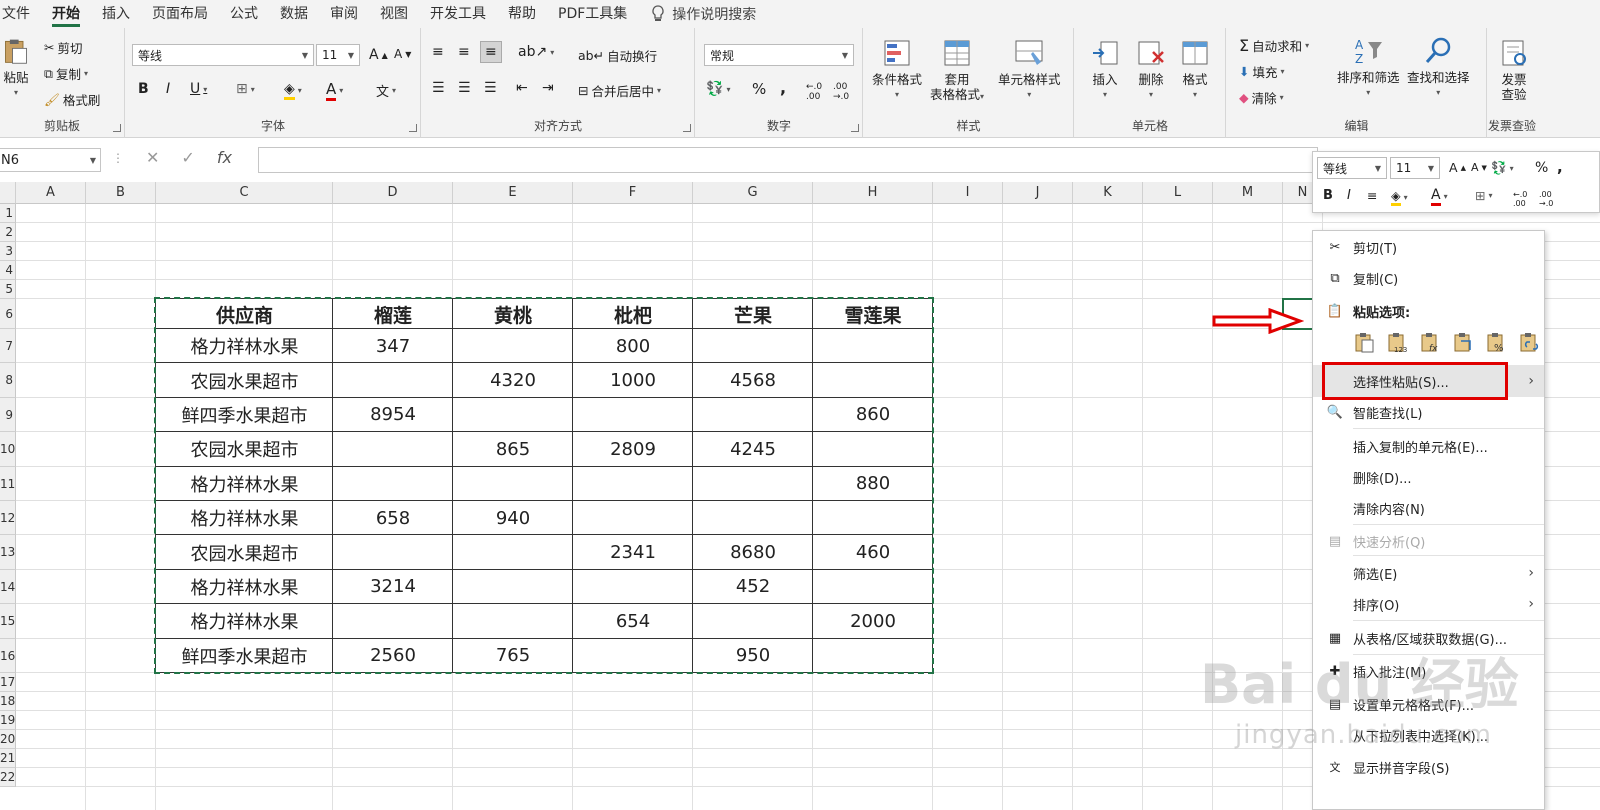 This screenshot has height=810, width=1600. Describe the element at coordinates (1560, 167) in the screenshot. I see `mini-comma-icon: ,` at that location.